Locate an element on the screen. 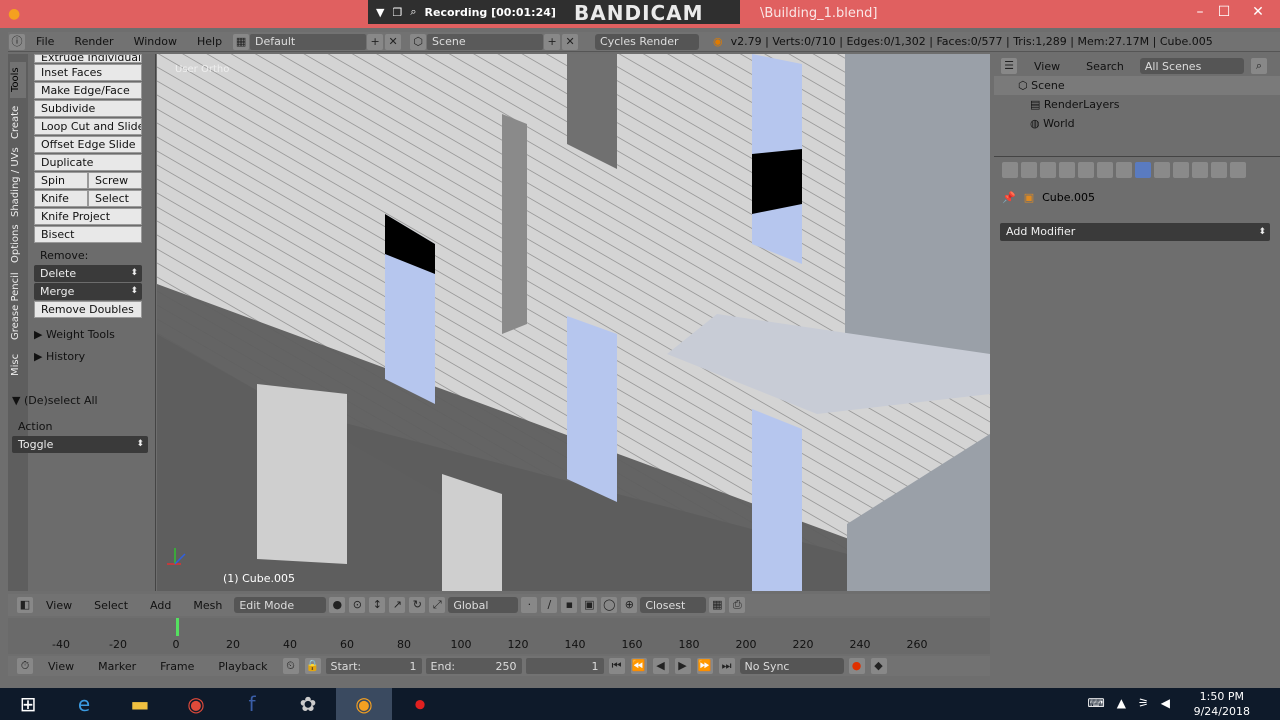  timeline-menu-playback: Playback is located at coordinates (242, 666).